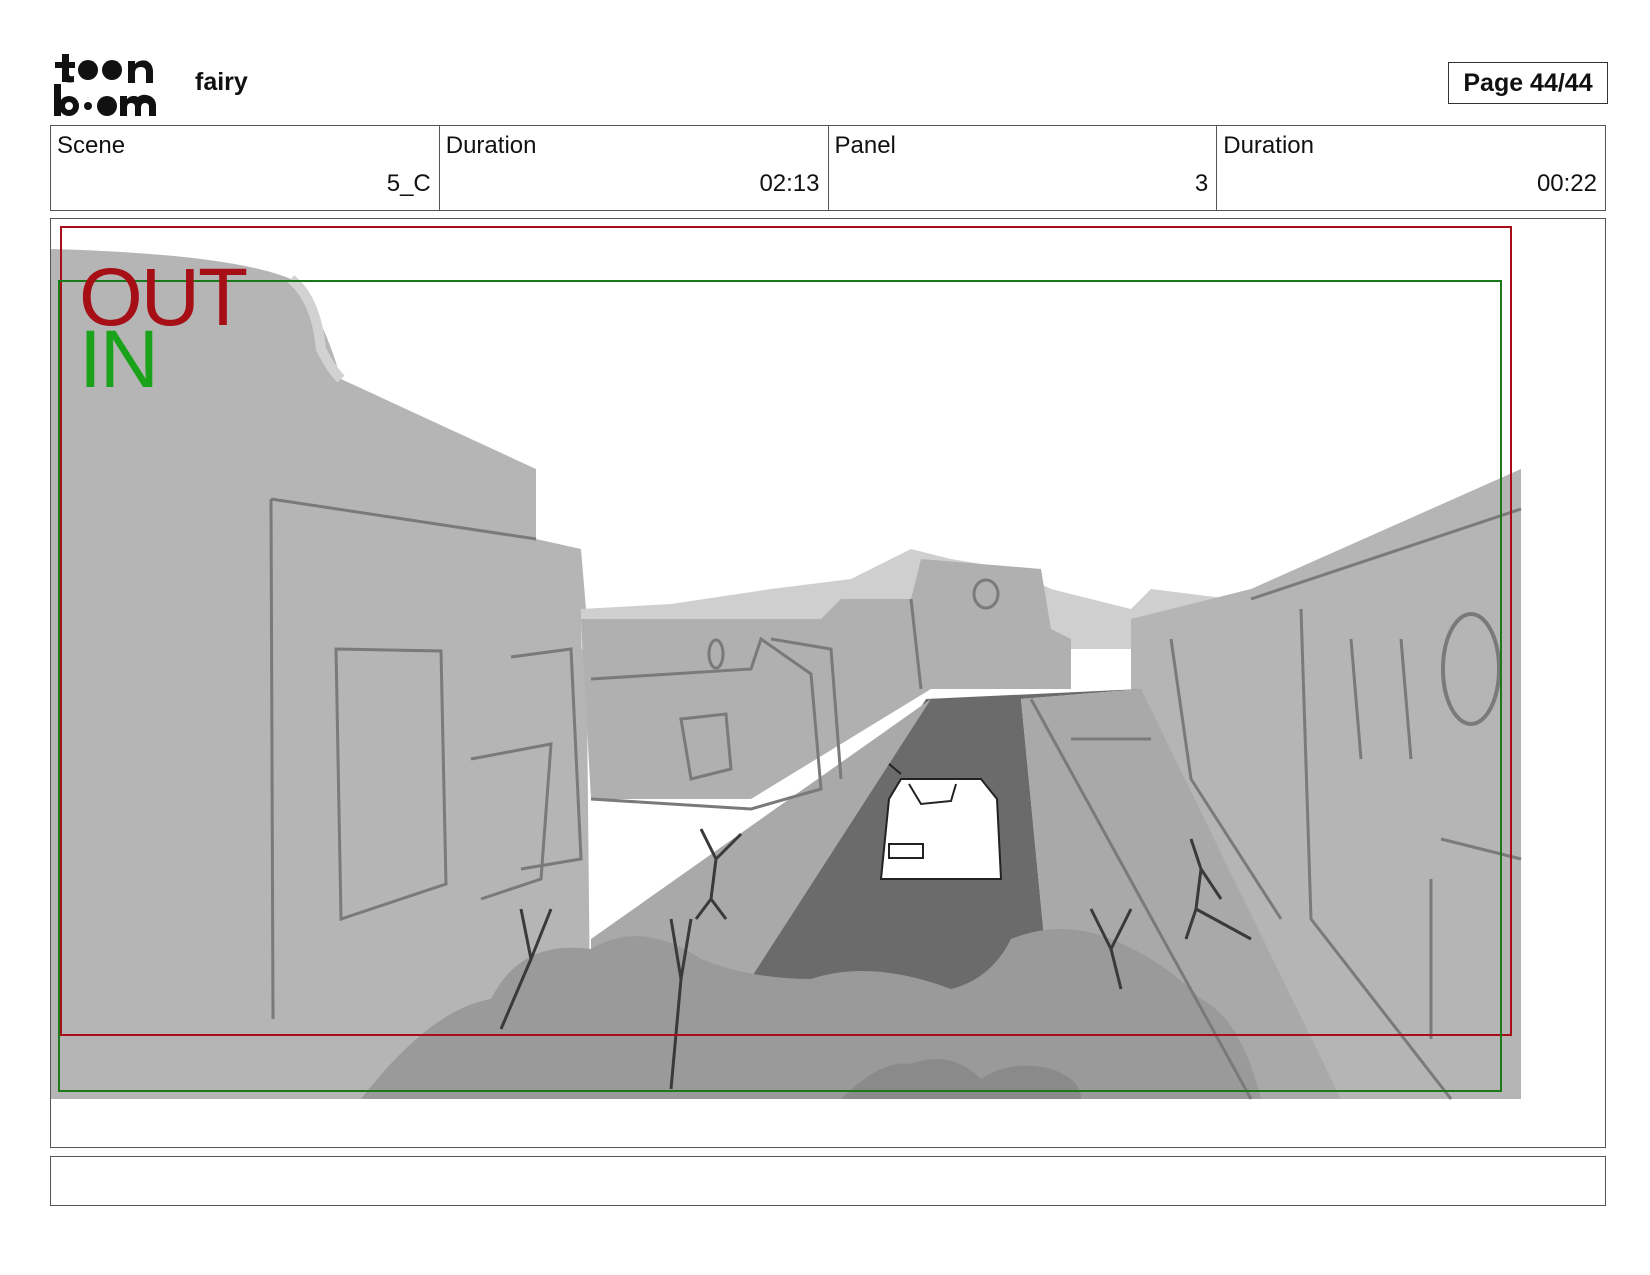 This screenshot has height=1275, width=1650. Describe the element at coordinates (941, 821) in the screenshot. I see `car-sketch` at that location.